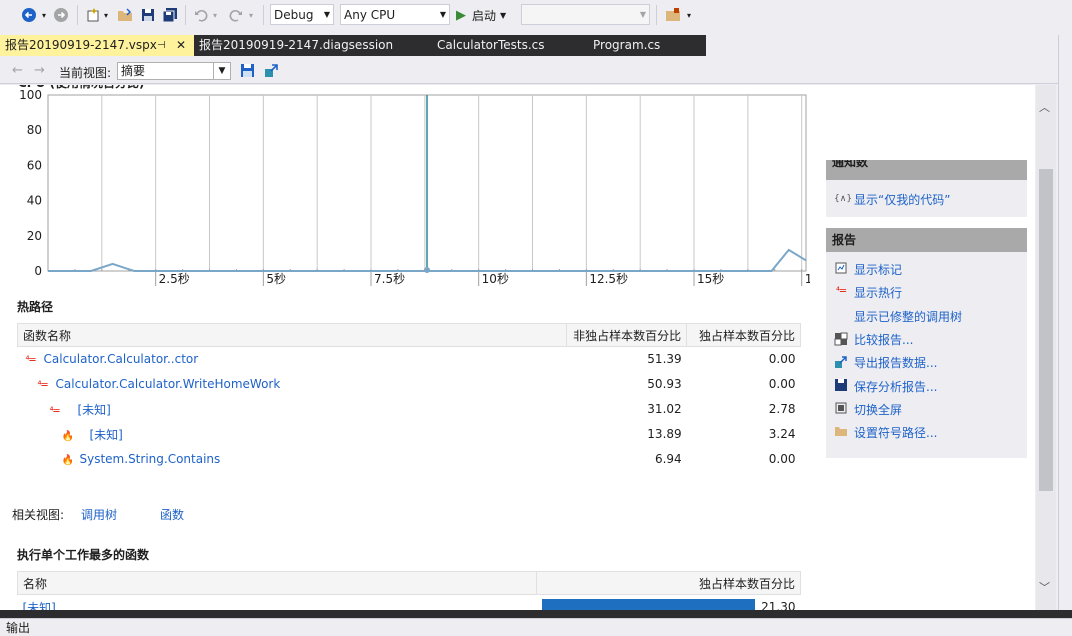 This screenshot has height=636, width=1072. Describe the element at coordinates (34, 236) in the screenshot. I see `y-tick-label: 20` at that location.